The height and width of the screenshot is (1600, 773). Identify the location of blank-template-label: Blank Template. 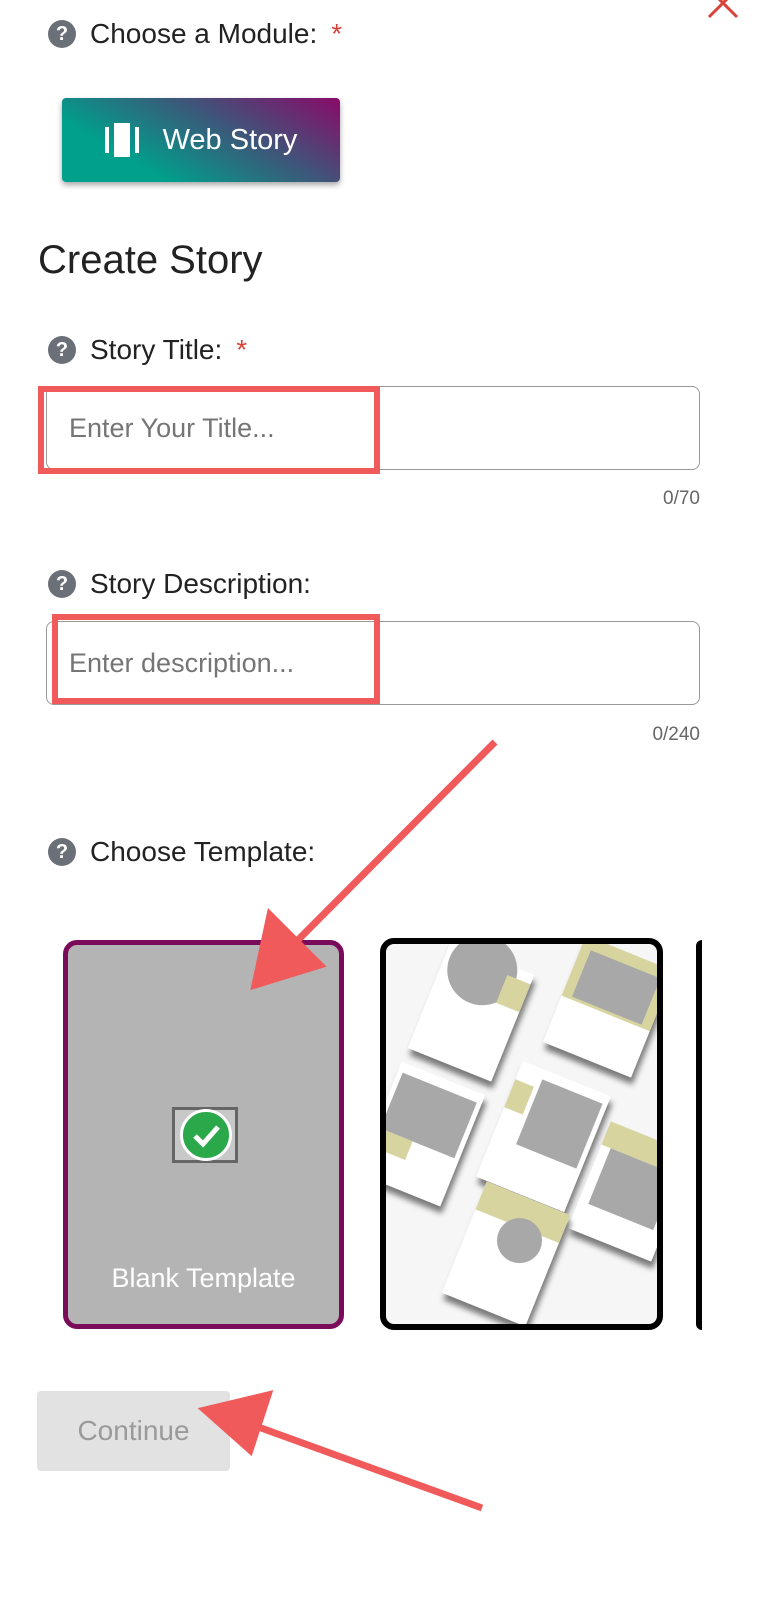
(203, 1278).